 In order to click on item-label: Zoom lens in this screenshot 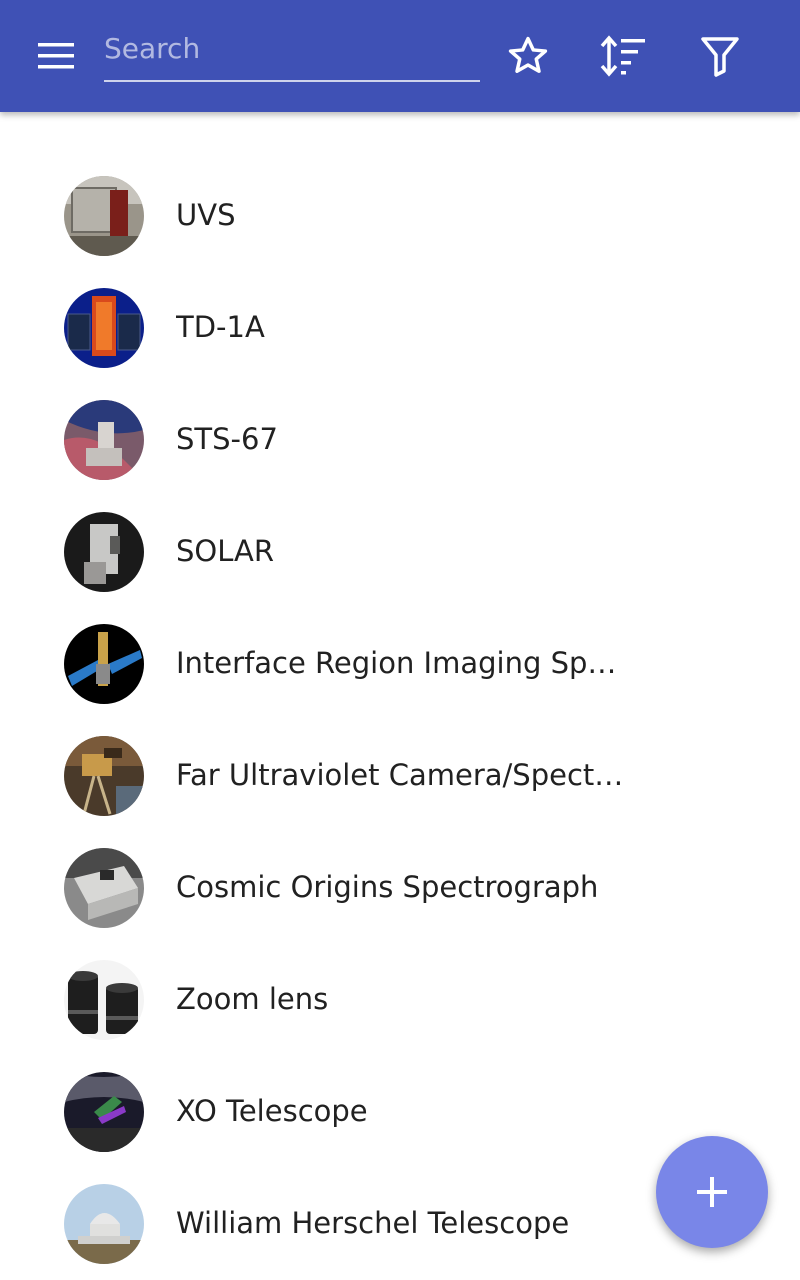, I will do `click(252, 999)`.